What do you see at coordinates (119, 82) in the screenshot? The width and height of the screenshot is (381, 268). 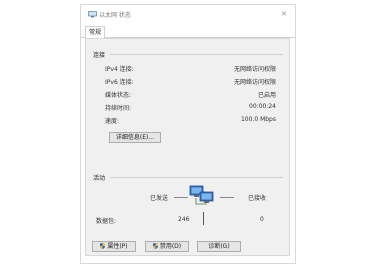 I see `ipv6-label: IPv6 连接:` at bounding box center [119, 82].